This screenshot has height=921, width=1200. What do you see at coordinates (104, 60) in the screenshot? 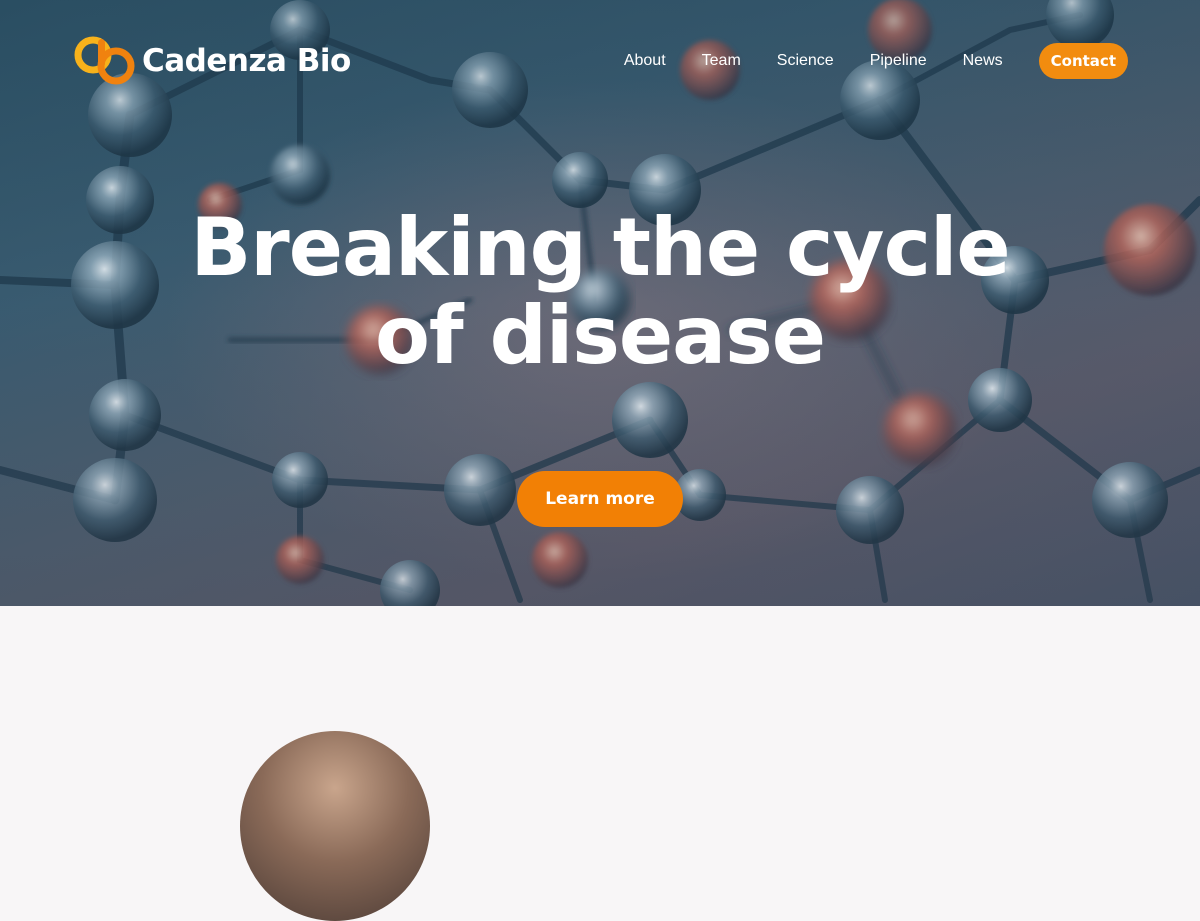
I see `cadenza-logo-icon` at bounding box center [104, 60].